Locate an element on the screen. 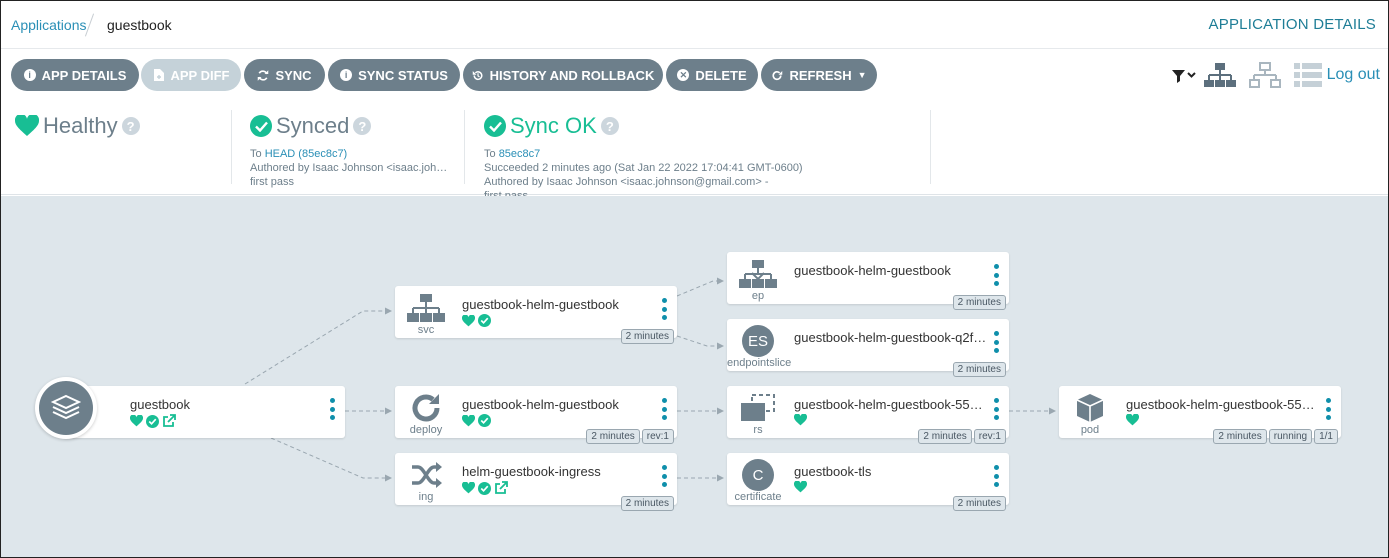 The height and width of the screenshot is (558, 1389). node-name: guestbook-tls is located at coordinates (833, 471).